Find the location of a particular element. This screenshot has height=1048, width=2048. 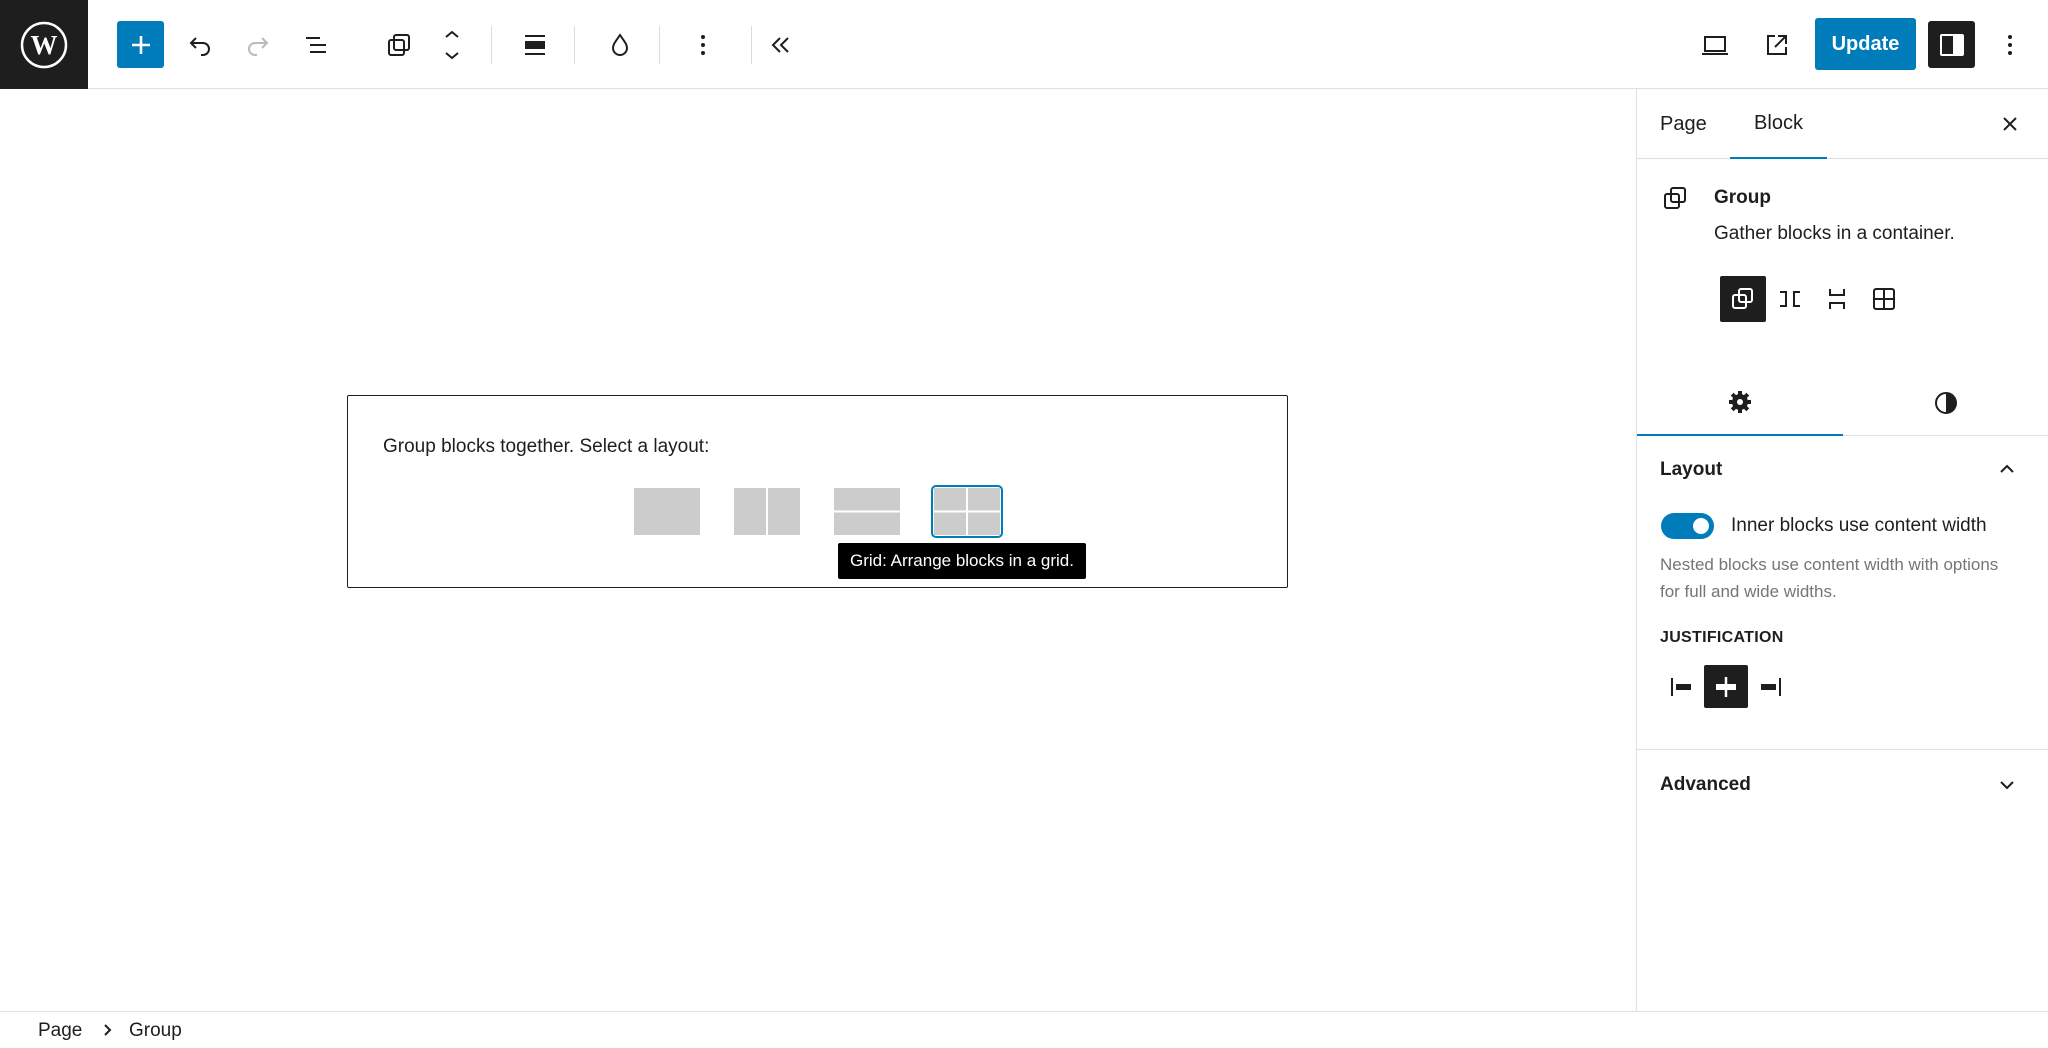

block-type-button is located at coordinates (399, 45).